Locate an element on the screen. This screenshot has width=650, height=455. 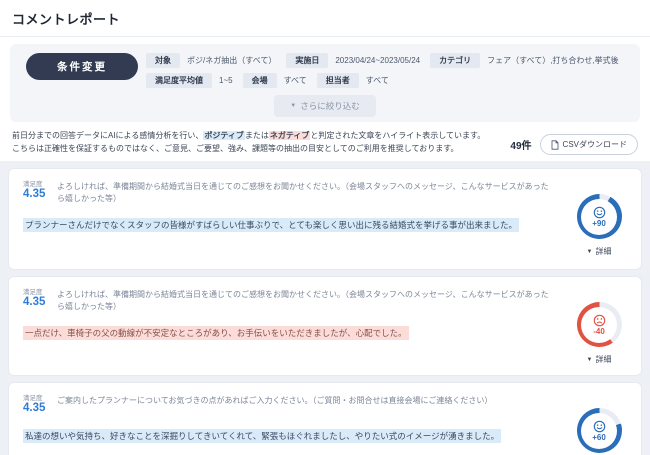
sentiment-score: +90 is located at coordinates (599, 223).